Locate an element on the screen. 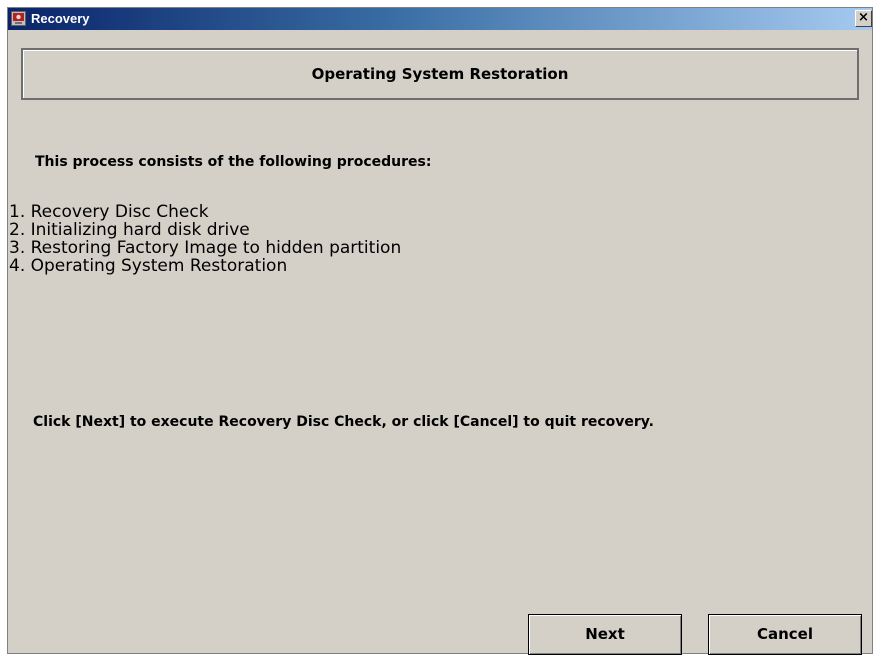 The image size is (879, 657). close-button: × is located at coordinates (863, 18).